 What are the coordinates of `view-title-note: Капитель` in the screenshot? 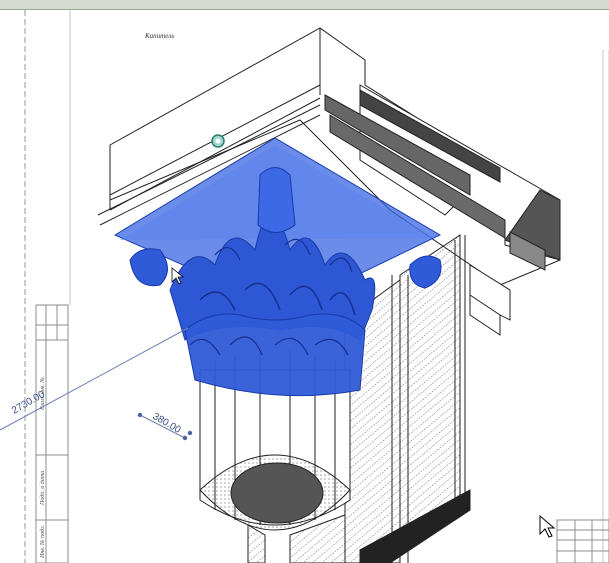 It's located at (159, 36).